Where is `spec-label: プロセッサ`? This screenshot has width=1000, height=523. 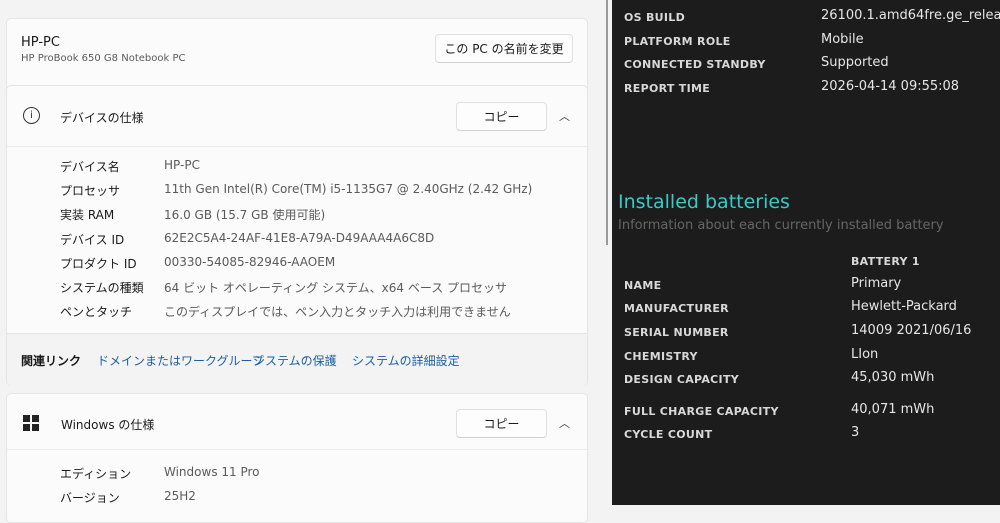
spec-label: プロセッサ is located at coordinates (90, 191).